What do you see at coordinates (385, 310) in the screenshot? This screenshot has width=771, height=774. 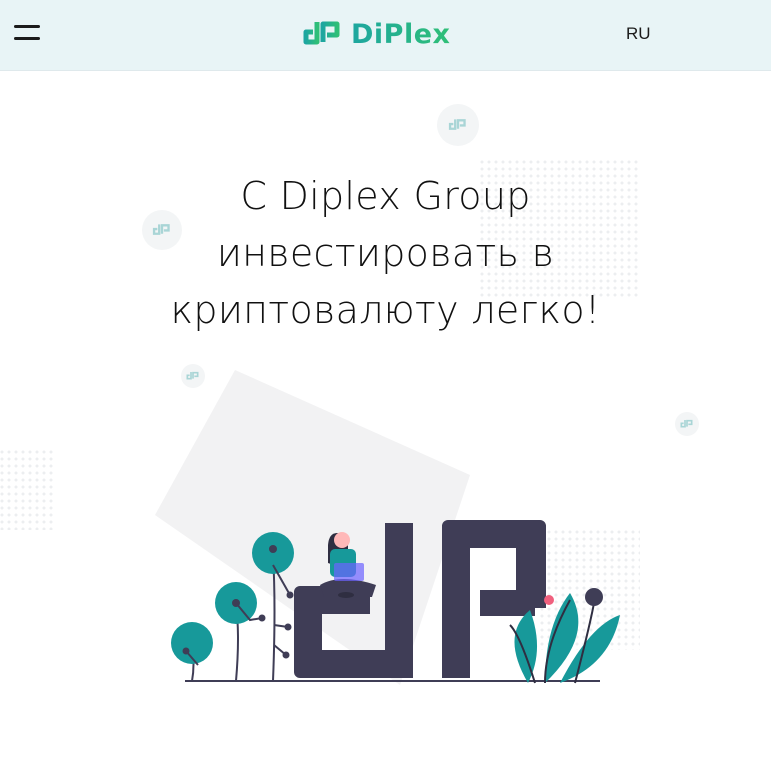 I see `headline-line: криптовалюту легко!` at bounding box center [385, 310].